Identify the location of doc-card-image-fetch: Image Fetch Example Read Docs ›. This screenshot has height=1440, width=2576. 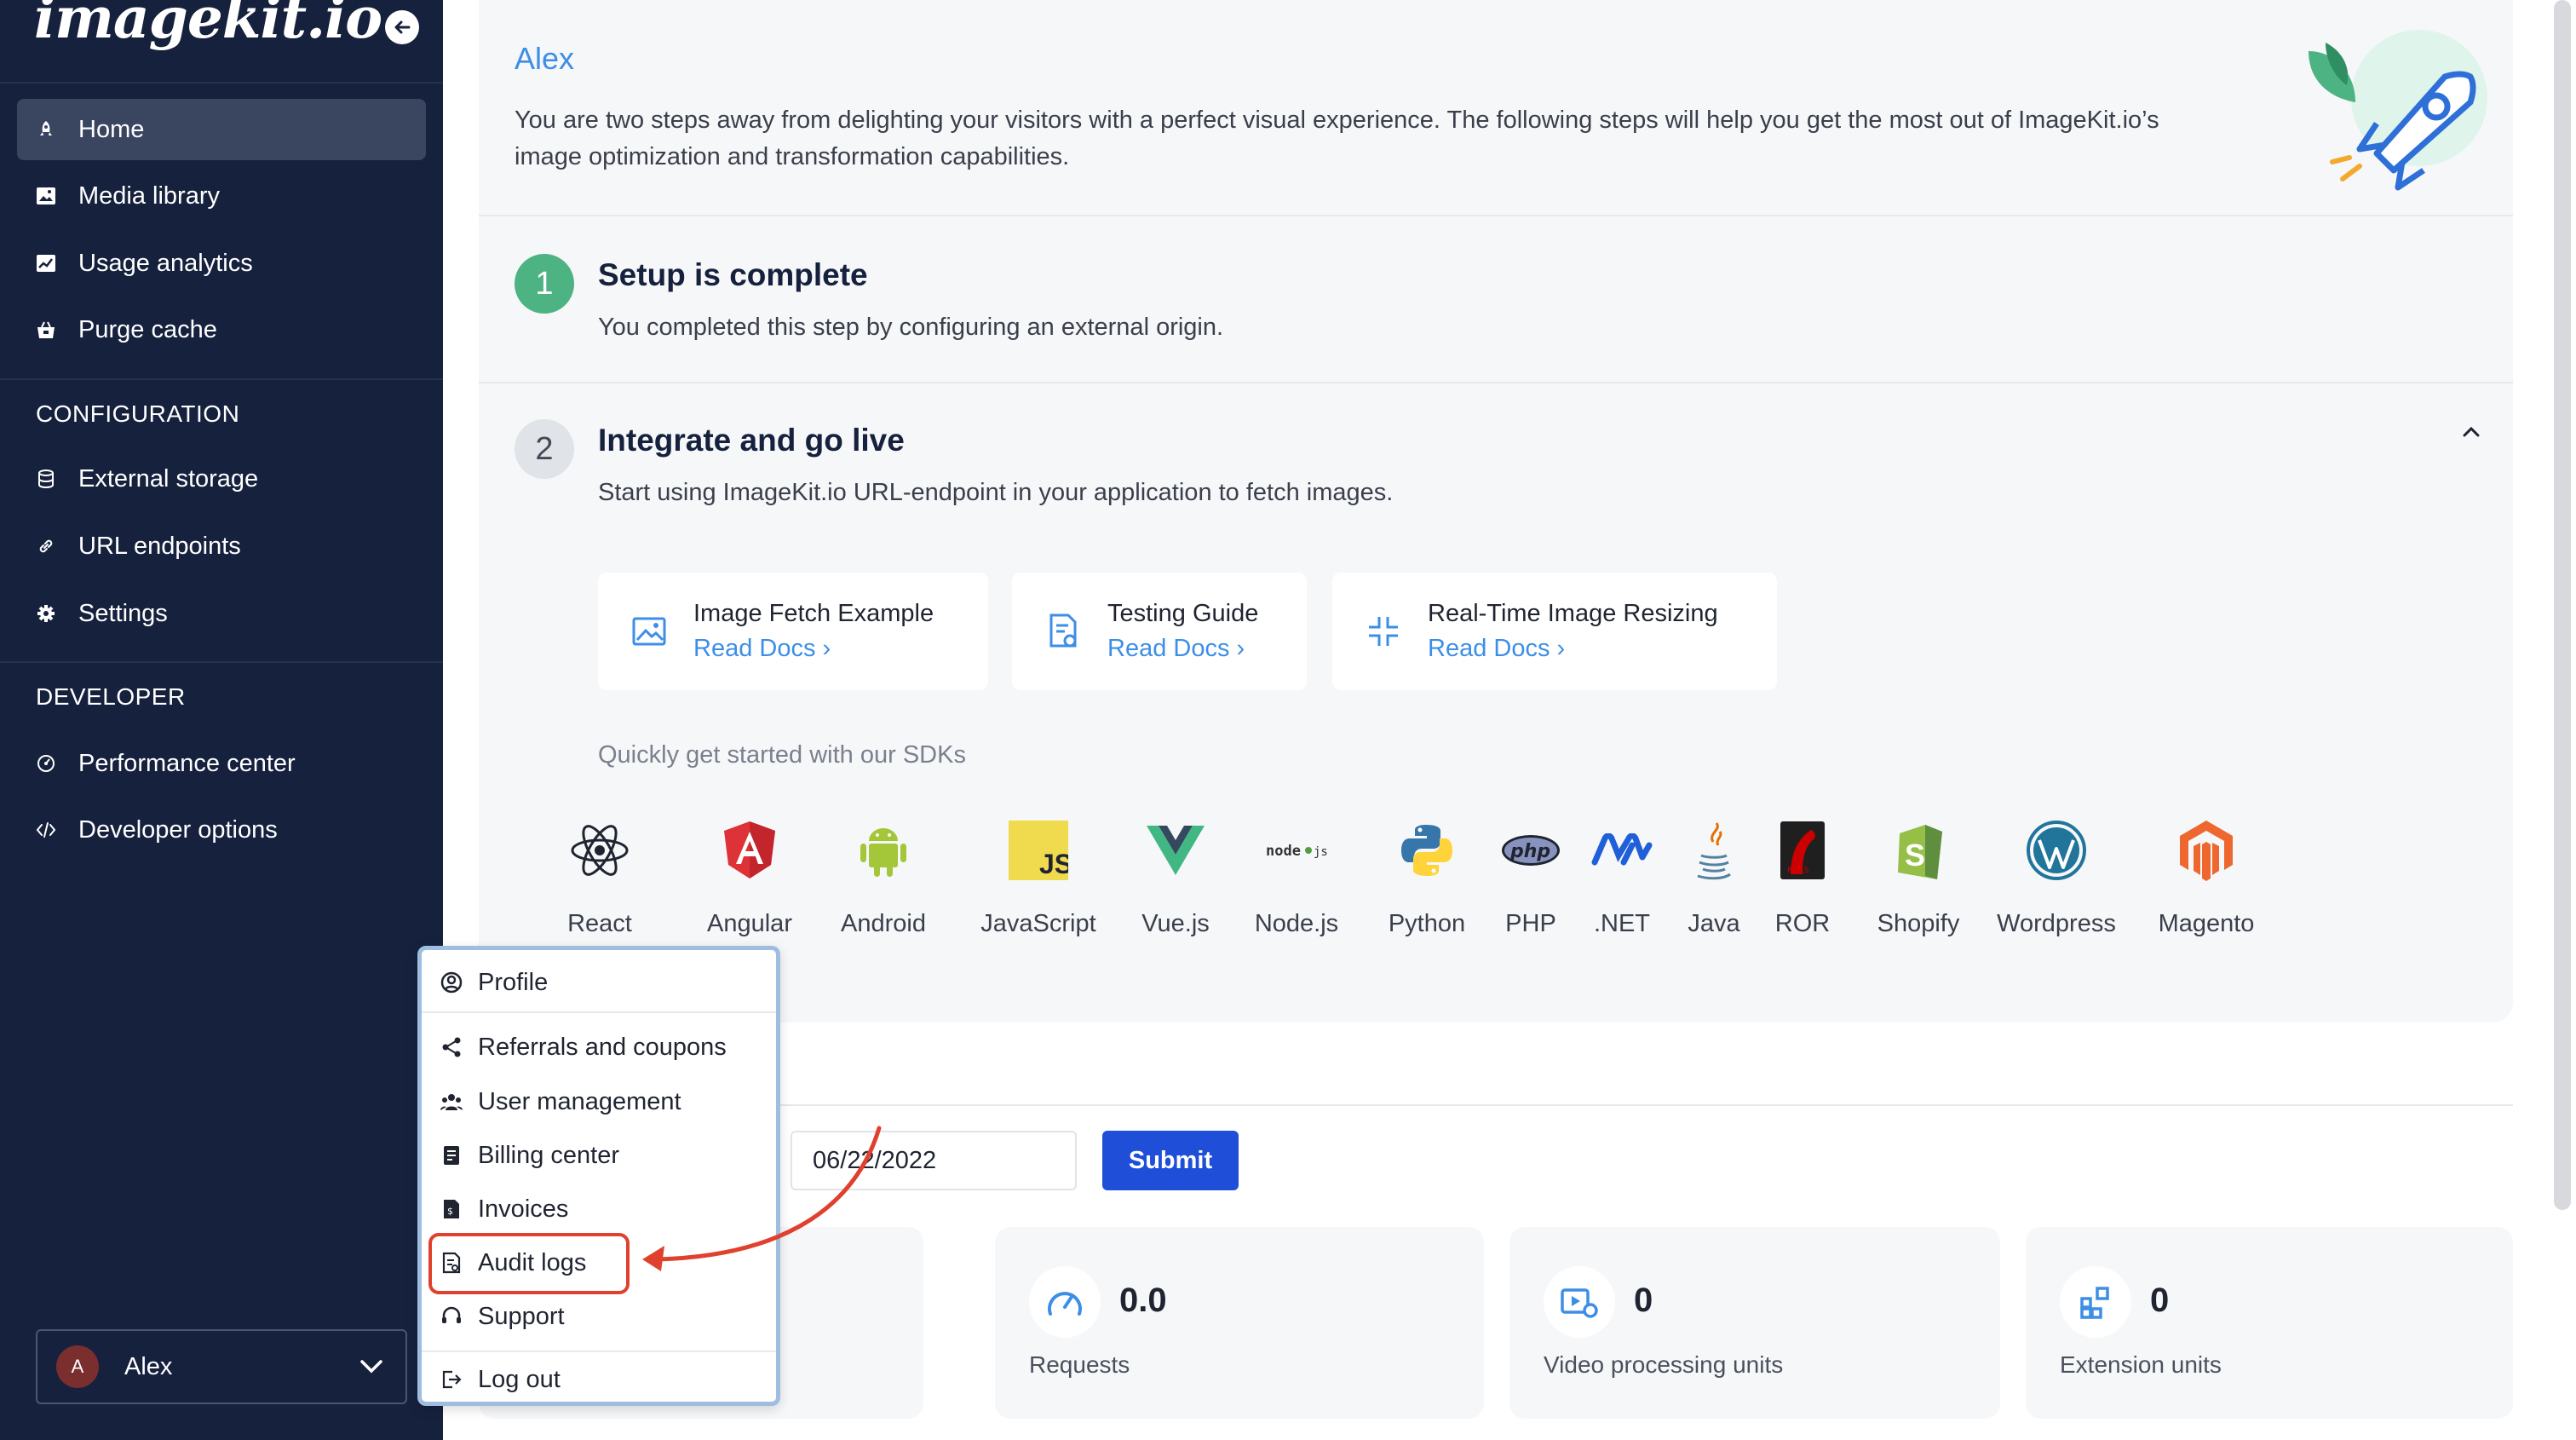
(793, 632).